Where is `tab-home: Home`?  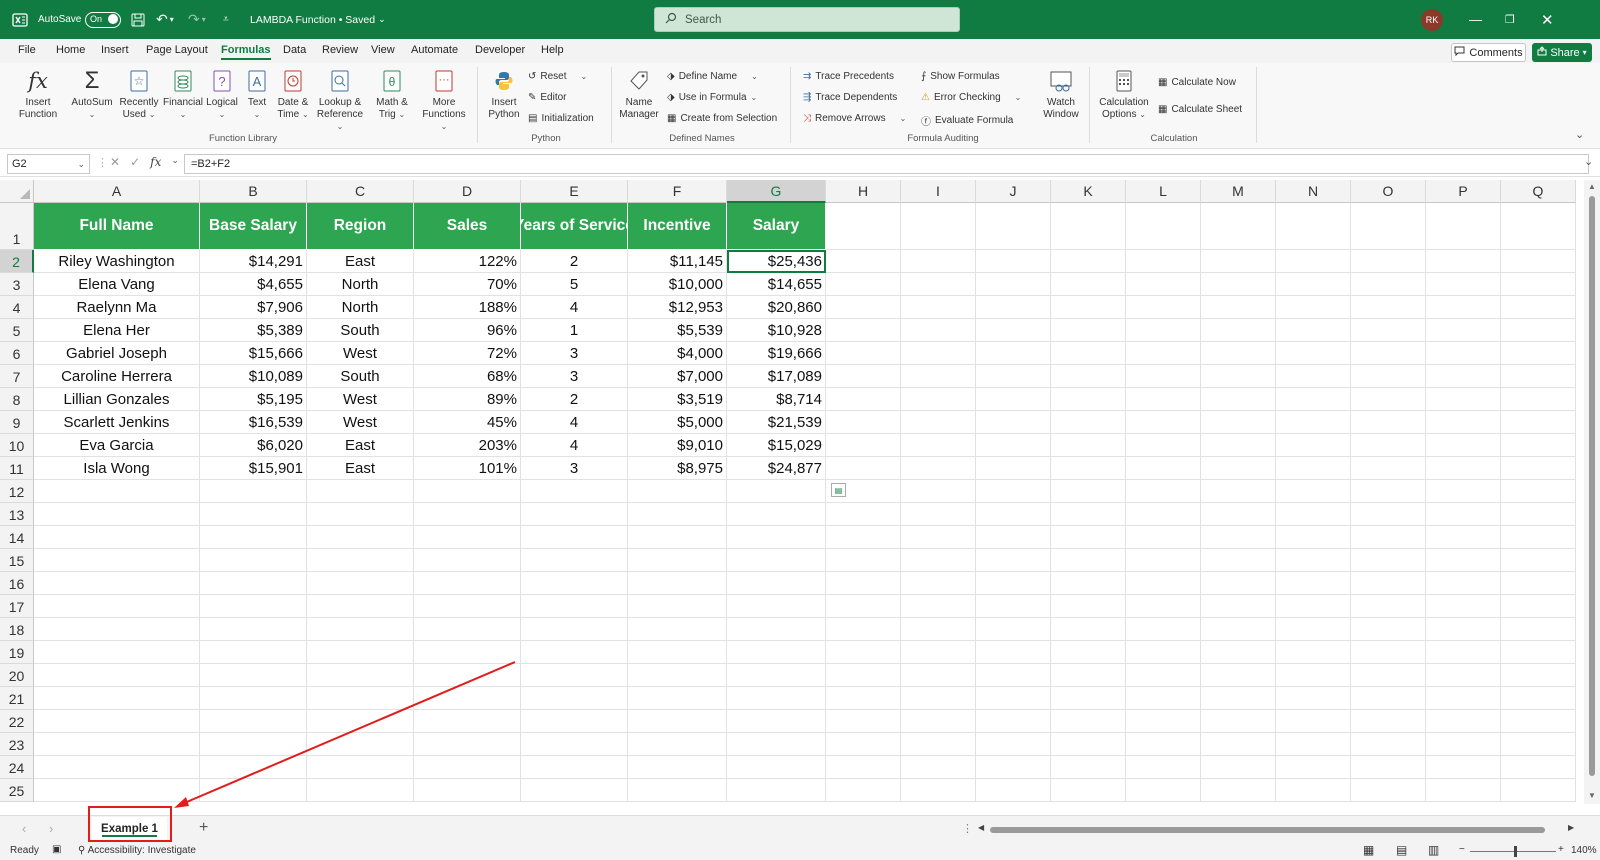
tab-home: Home is located at coordinates (70, 50).